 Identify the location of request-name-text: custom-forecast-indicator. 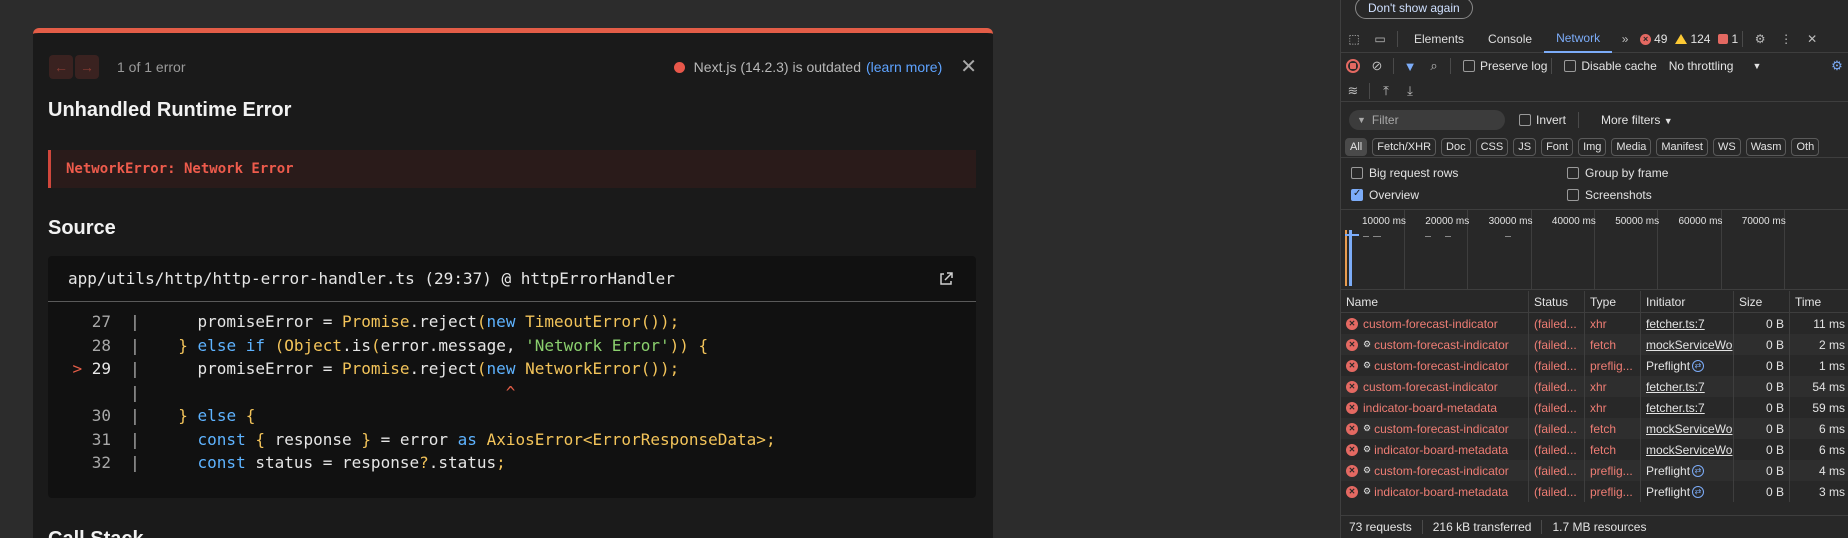
(1430, 323).